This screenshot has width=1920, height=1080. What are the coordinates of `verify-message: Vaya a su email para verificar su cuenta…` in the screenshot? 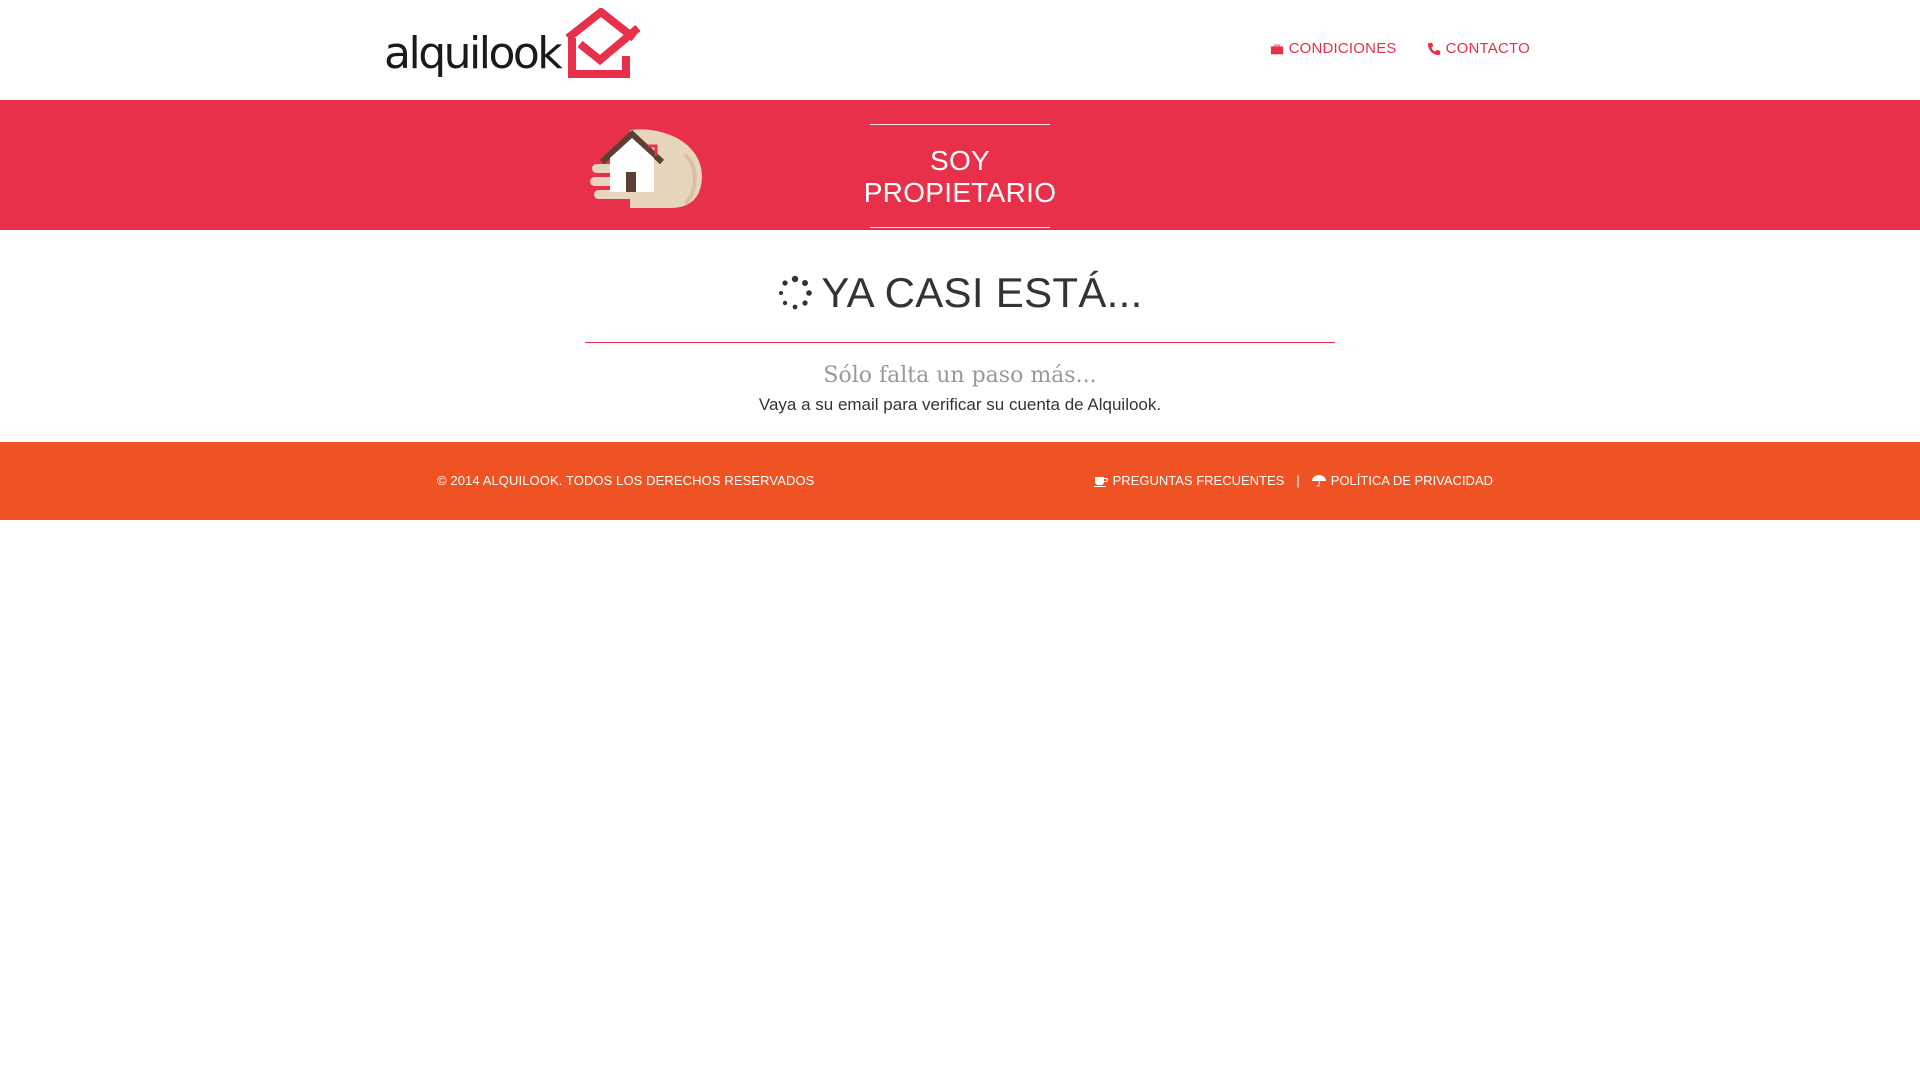 It's located at (960, 404).